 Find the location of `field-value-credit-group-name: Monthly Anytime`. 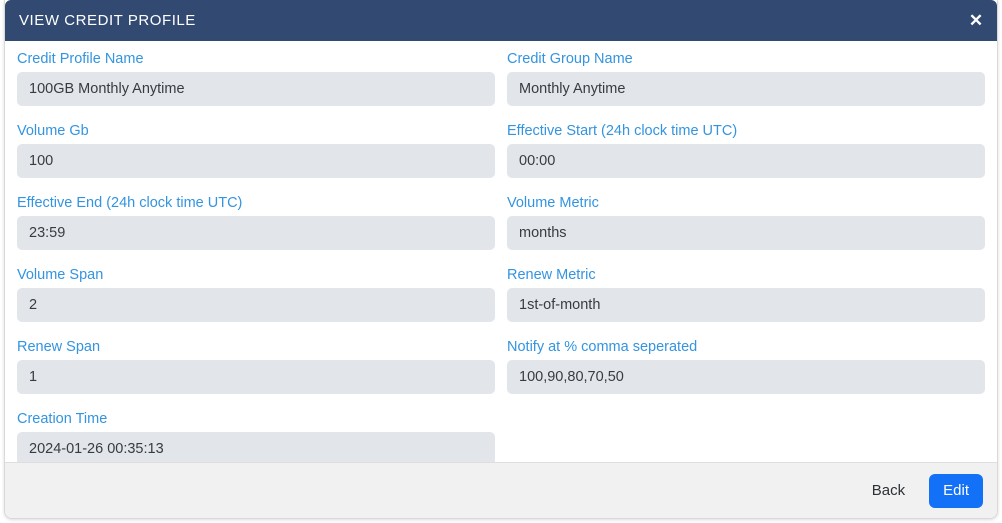

field-value-credit-group-name: Monthly Anytime is located at coordinates (746, 89).